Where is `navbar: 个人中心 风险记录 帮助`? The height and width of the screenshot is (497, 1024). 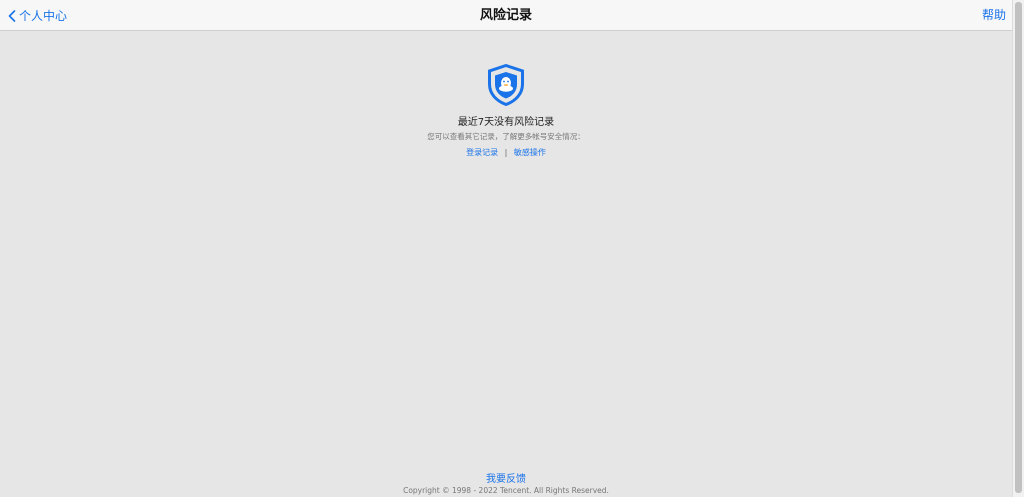
navbar: 个人中心 风险记录 帮助 is located at coordinates (506, 15).